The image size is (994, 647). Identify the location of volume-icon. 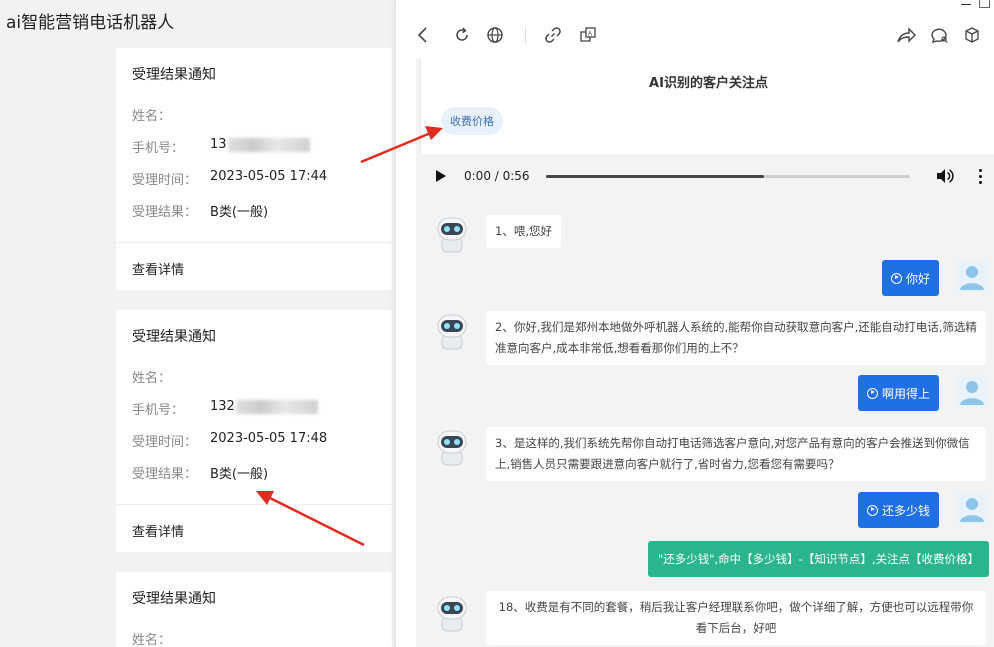
(945, 178).